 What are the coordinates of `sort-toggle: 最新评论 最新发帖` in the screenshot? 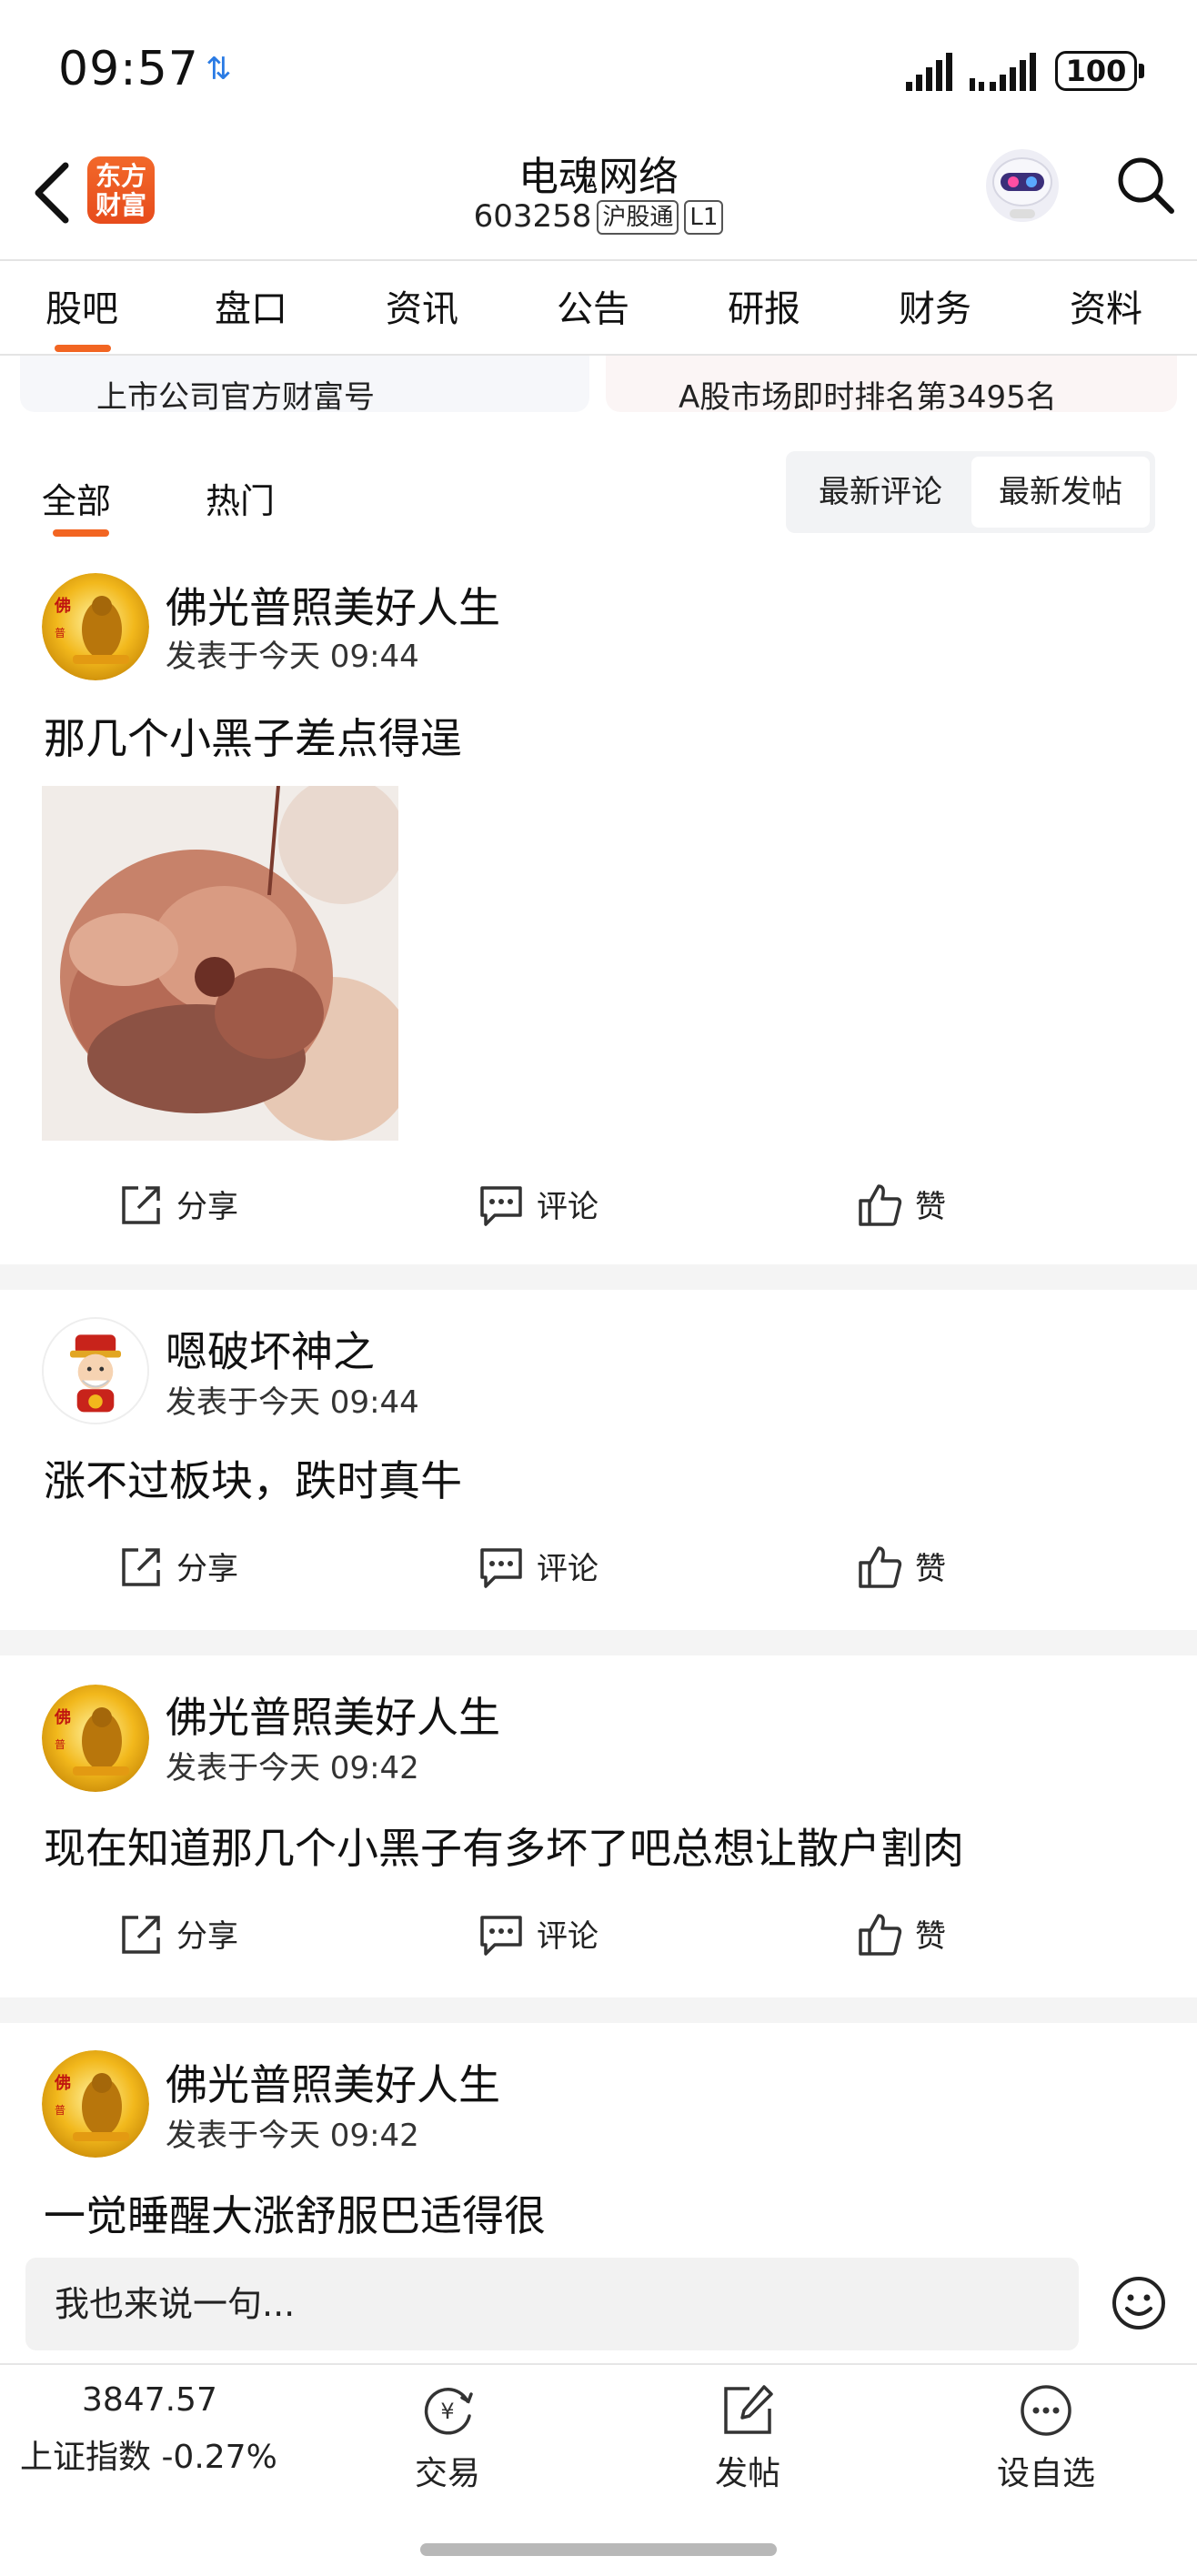 It's located at (970, 492).